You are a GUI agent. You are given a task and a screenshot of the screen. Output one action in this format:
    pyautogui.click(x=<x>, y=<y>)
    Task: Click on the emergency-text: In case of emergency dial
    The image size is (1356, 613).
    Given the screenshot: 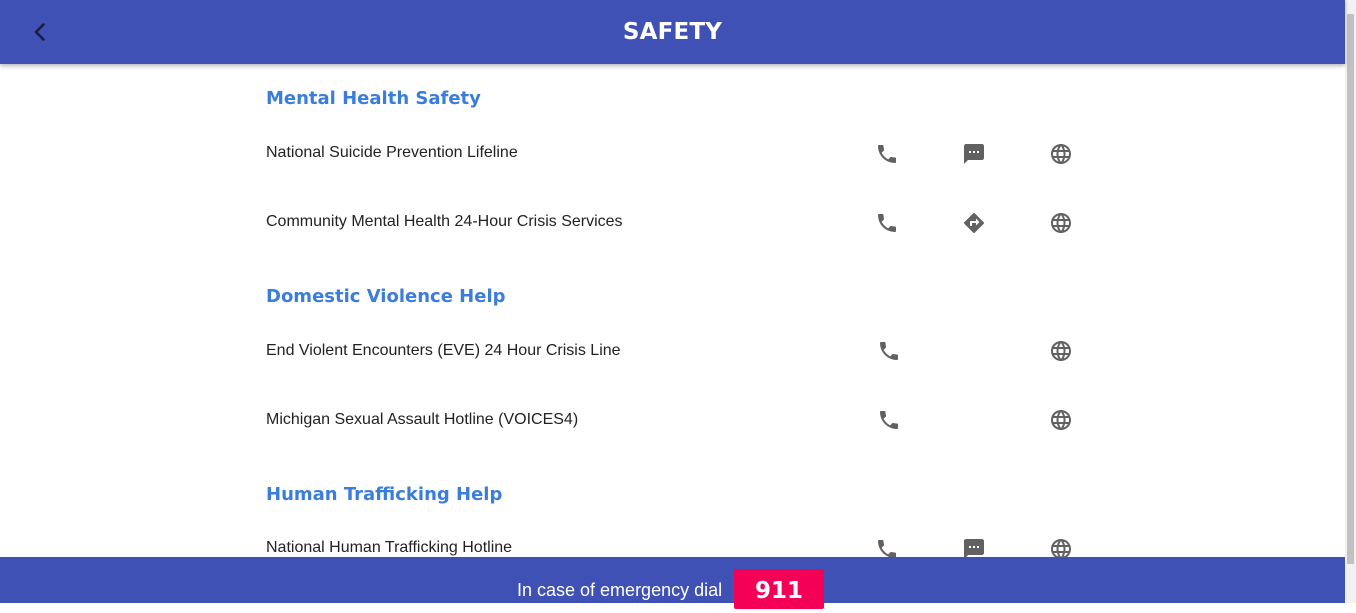 What is the action you would take?
    pyautogui.click(x=620, y=590)
    